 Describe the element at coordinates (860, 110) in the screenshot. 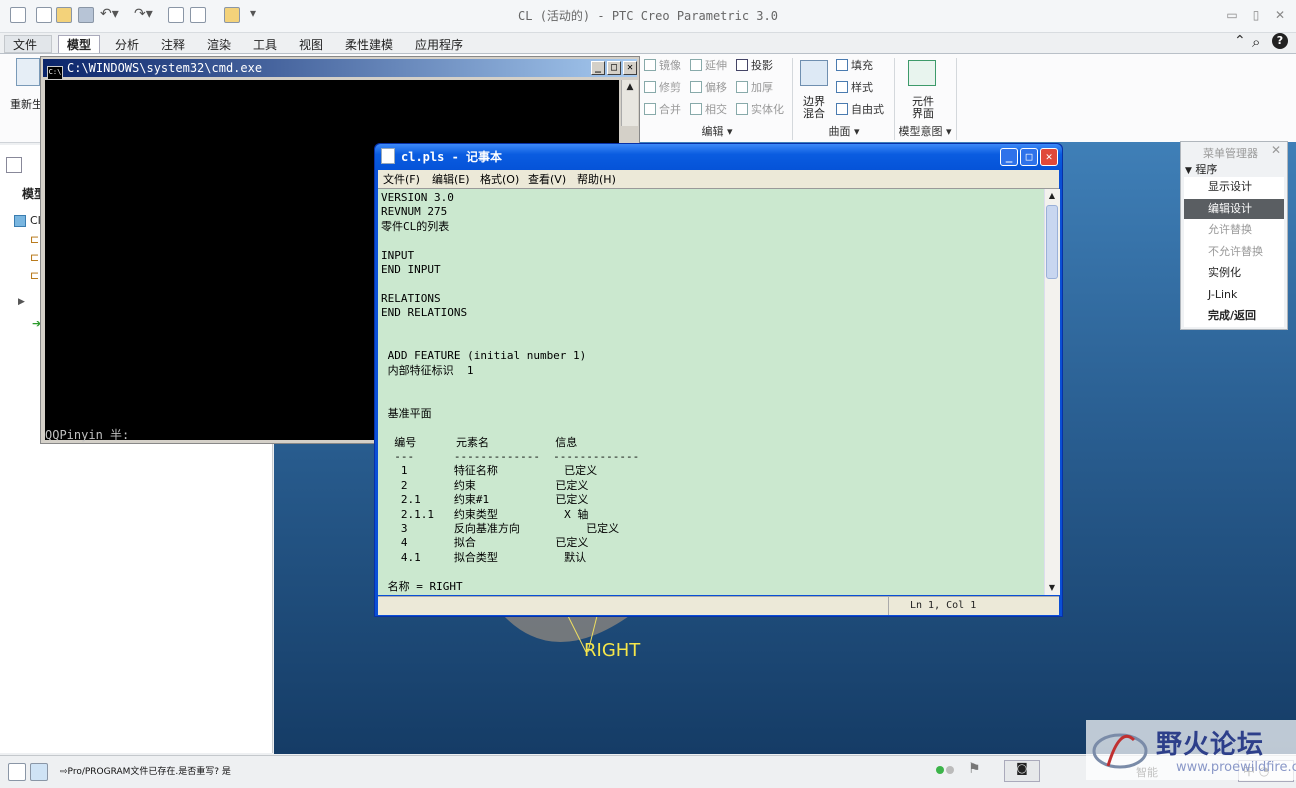

I see `freestyle-button: 自由式` at that location.